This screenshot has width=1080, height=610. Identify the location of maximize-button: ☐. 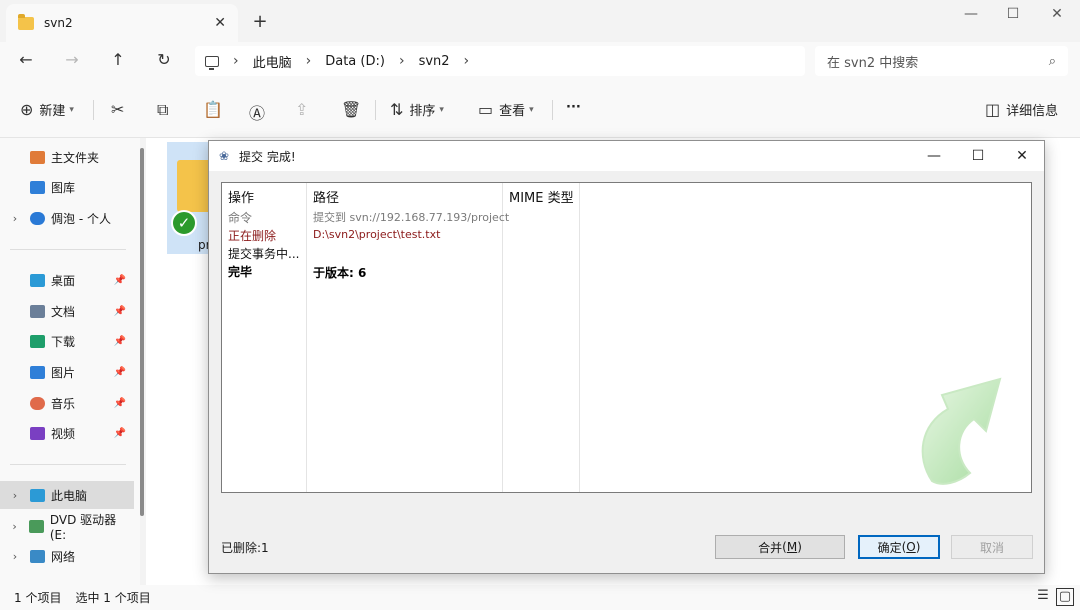
(1013, 14).